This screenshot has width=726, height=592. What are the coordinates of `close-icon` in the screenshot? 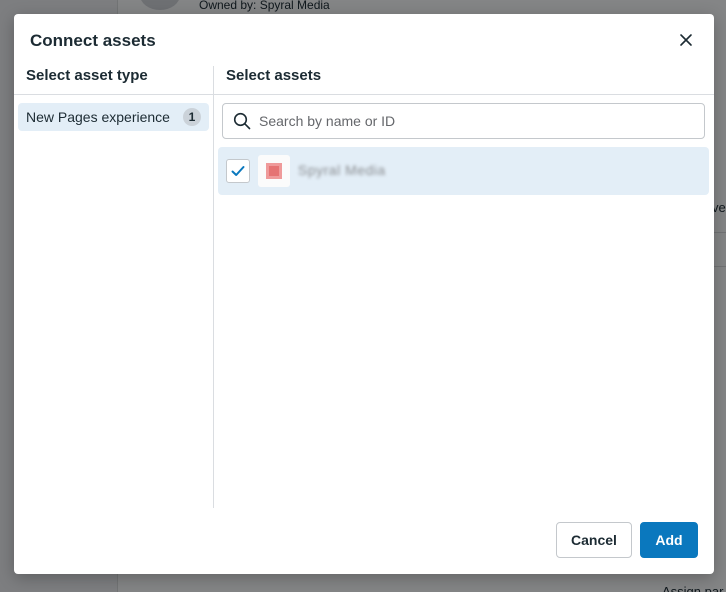 It's located at (686, 40).